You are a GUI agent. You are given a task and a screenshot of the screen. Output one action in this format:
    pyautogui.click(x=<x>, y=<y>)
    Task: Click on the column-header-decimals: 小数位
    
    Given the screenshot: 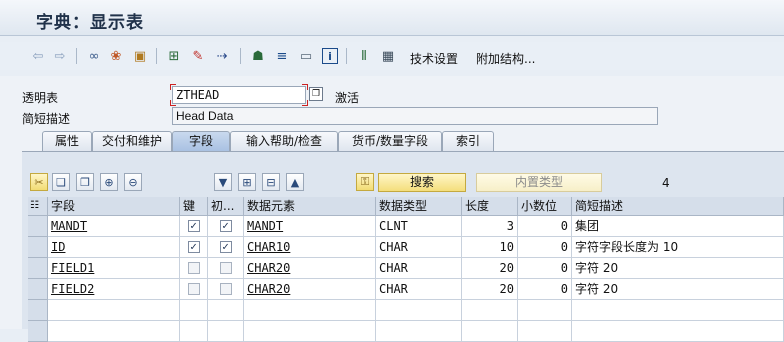 What is the action you would take?
    pyautogui.click(x=545, y=206)
    